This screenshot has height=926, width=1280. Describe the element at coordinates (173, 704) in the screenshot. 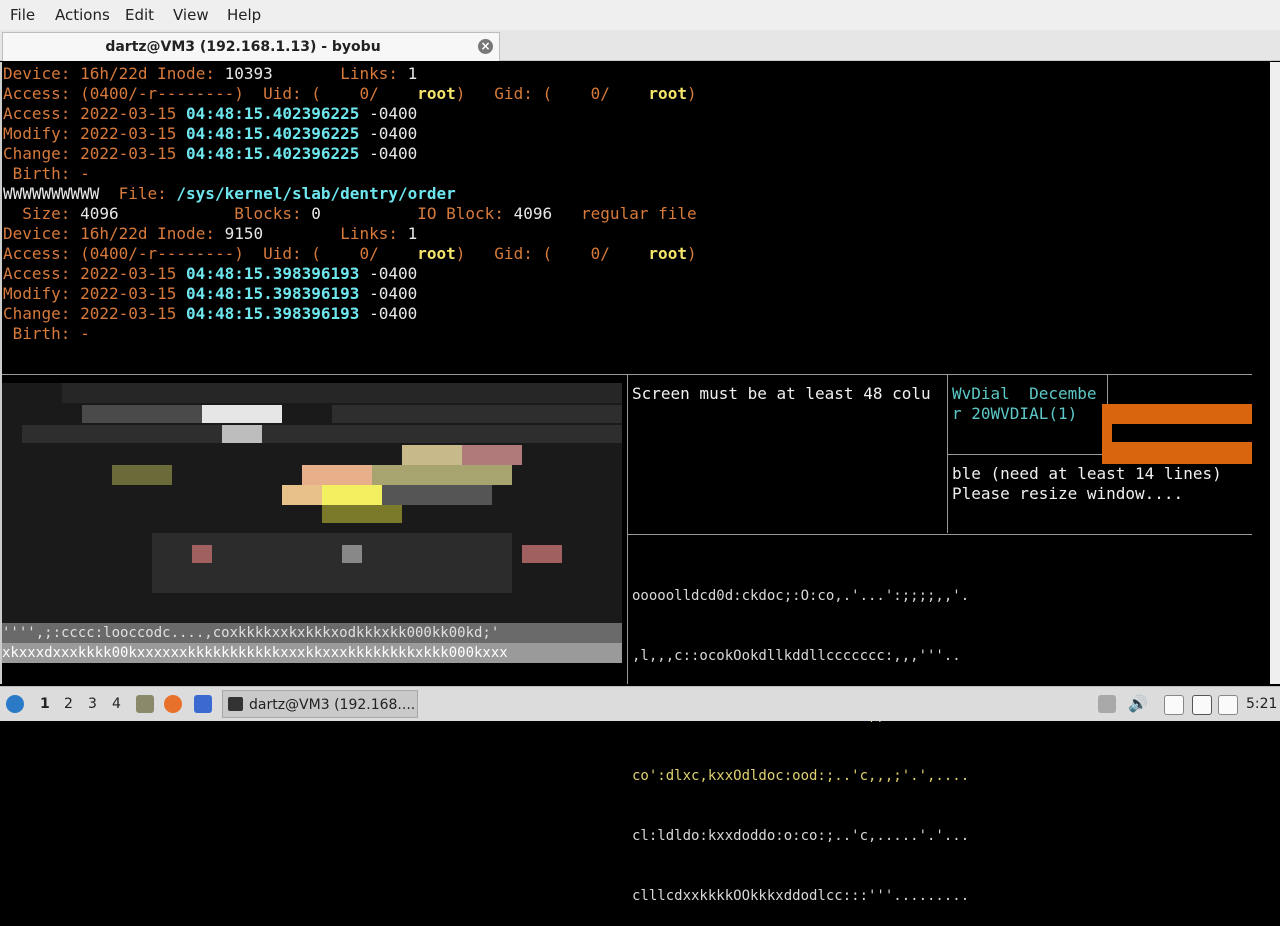

I see `firefox-icon` at that location.